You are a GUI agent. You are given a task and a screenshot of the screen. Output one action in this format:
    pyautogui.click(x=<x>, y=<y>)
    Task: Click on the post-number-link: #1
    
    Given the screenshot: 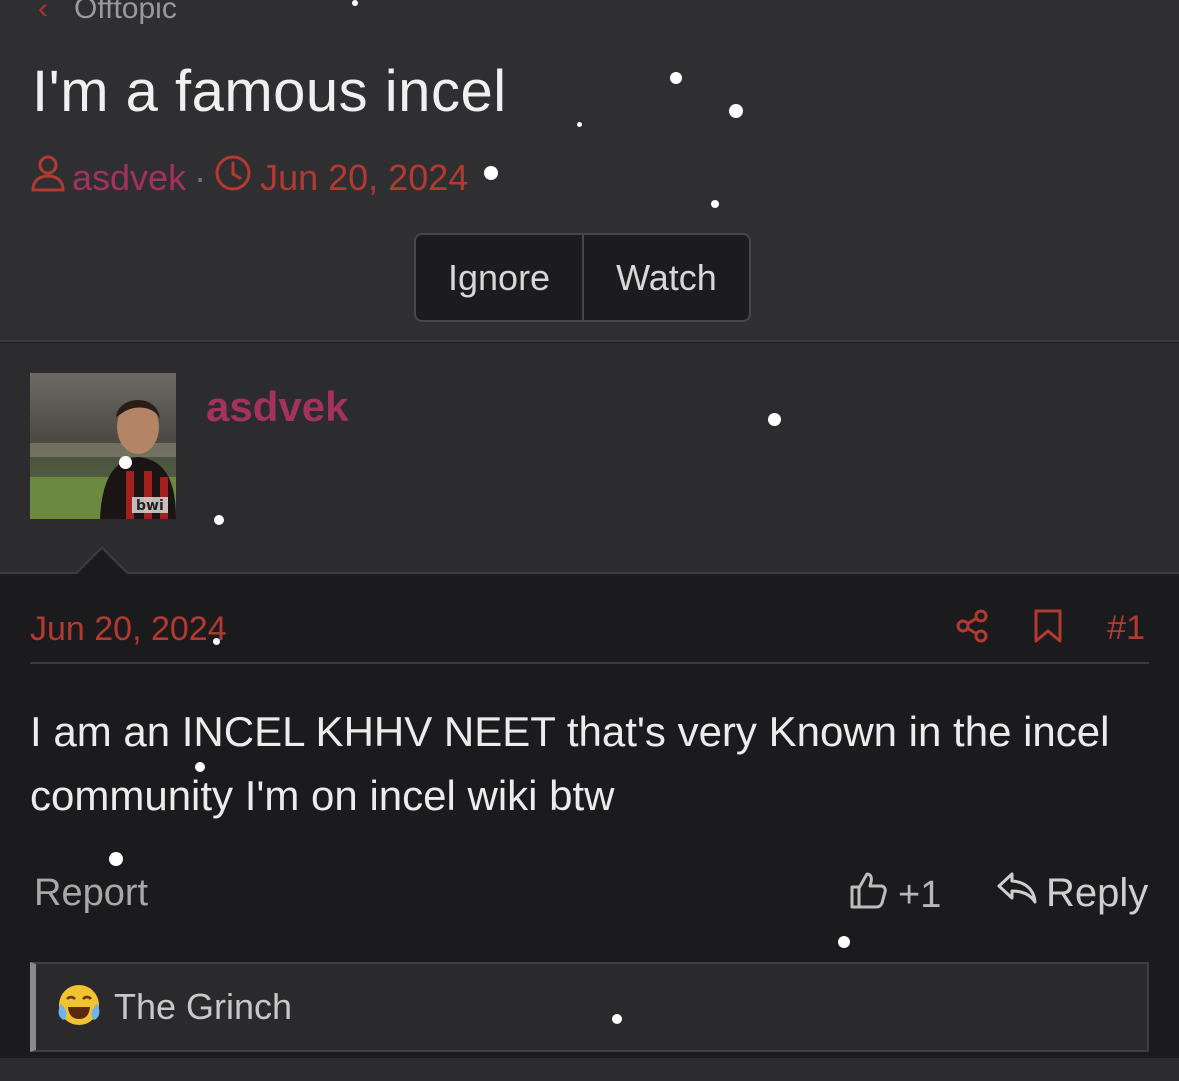 What is the action you would take?
    pyautogui.click(x=1126, y=628)
    